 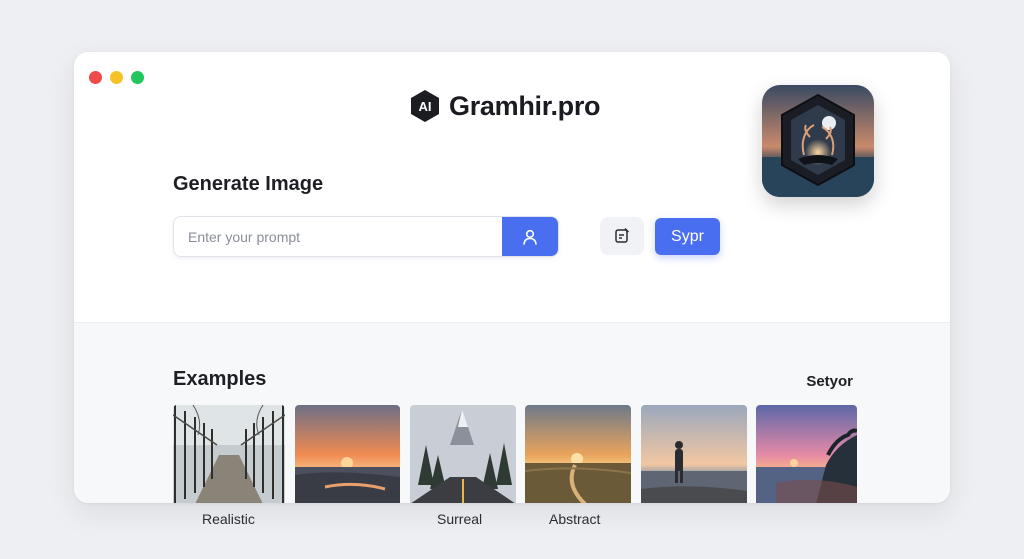 I want to click on maximize-window-button, so click(x=137, y=77).